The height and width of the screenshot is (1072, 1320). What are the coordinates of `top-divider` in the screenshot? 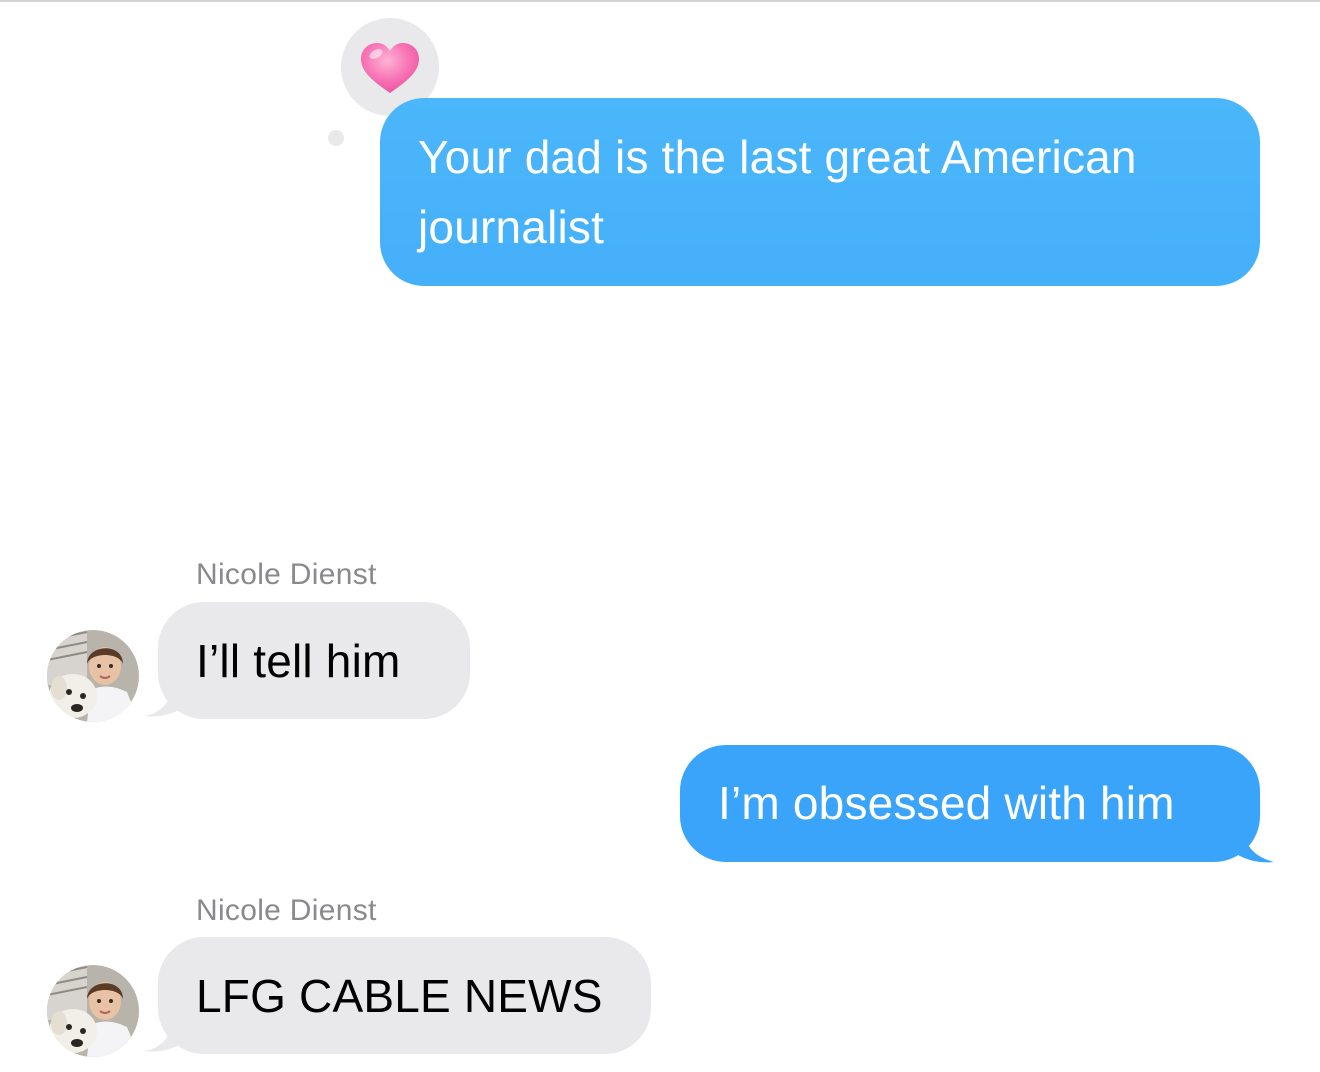 It's located at (660, 1).